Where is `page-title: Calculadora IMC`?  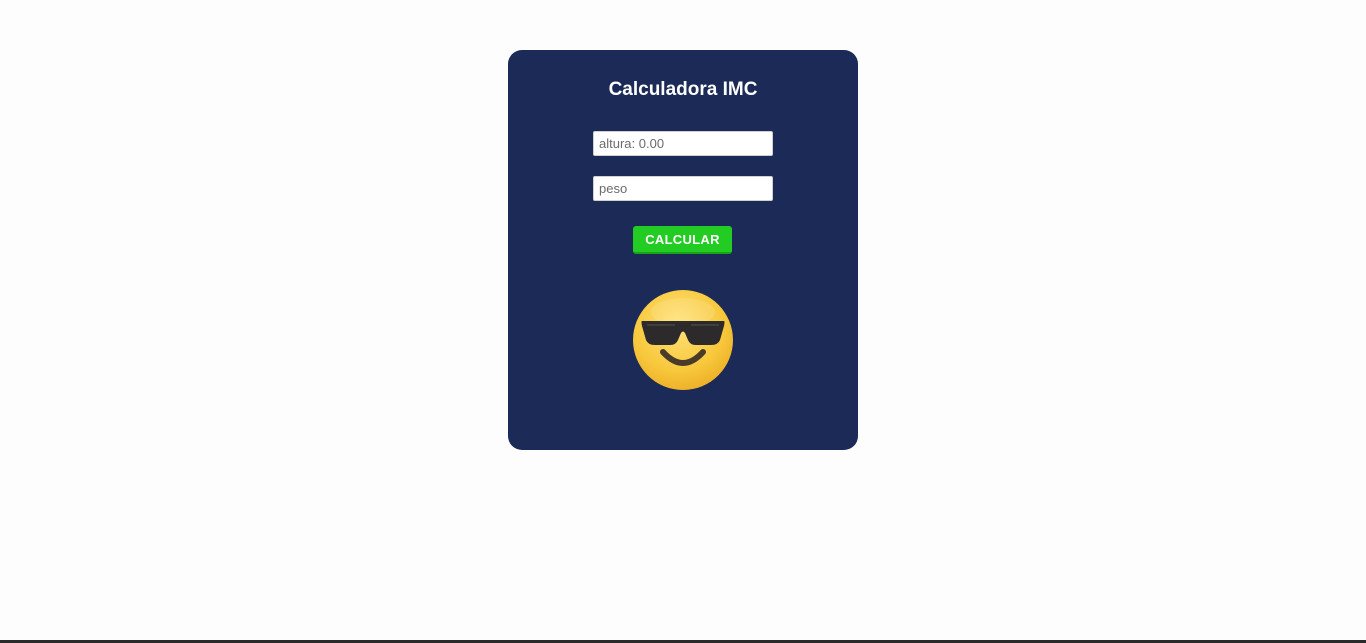 page-title: Calculadora IMC is located at coordinates (683, 89).